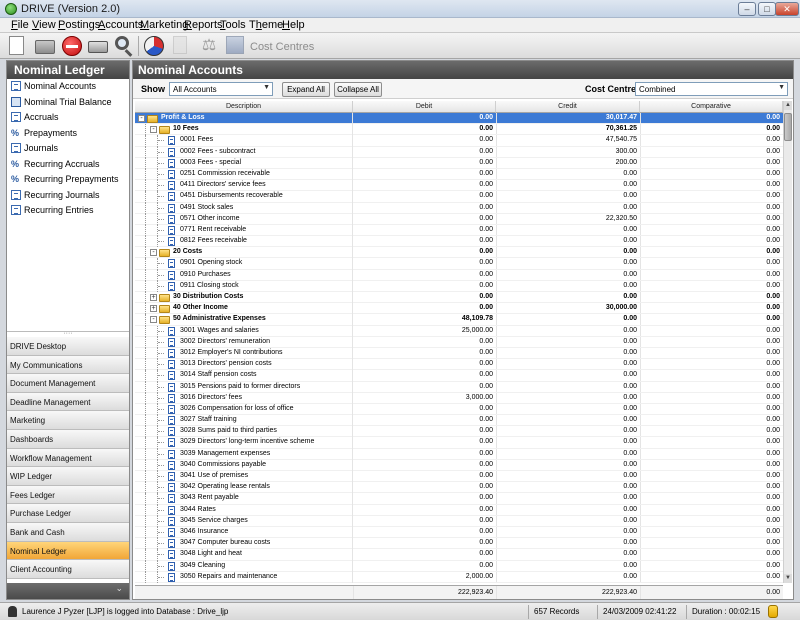  What do you see at coordinates (459, 566) in the screenshot?
I see `table-row: 3049 Cleaning 0.00 0.00 0.00` at bounding box center [459, 566].